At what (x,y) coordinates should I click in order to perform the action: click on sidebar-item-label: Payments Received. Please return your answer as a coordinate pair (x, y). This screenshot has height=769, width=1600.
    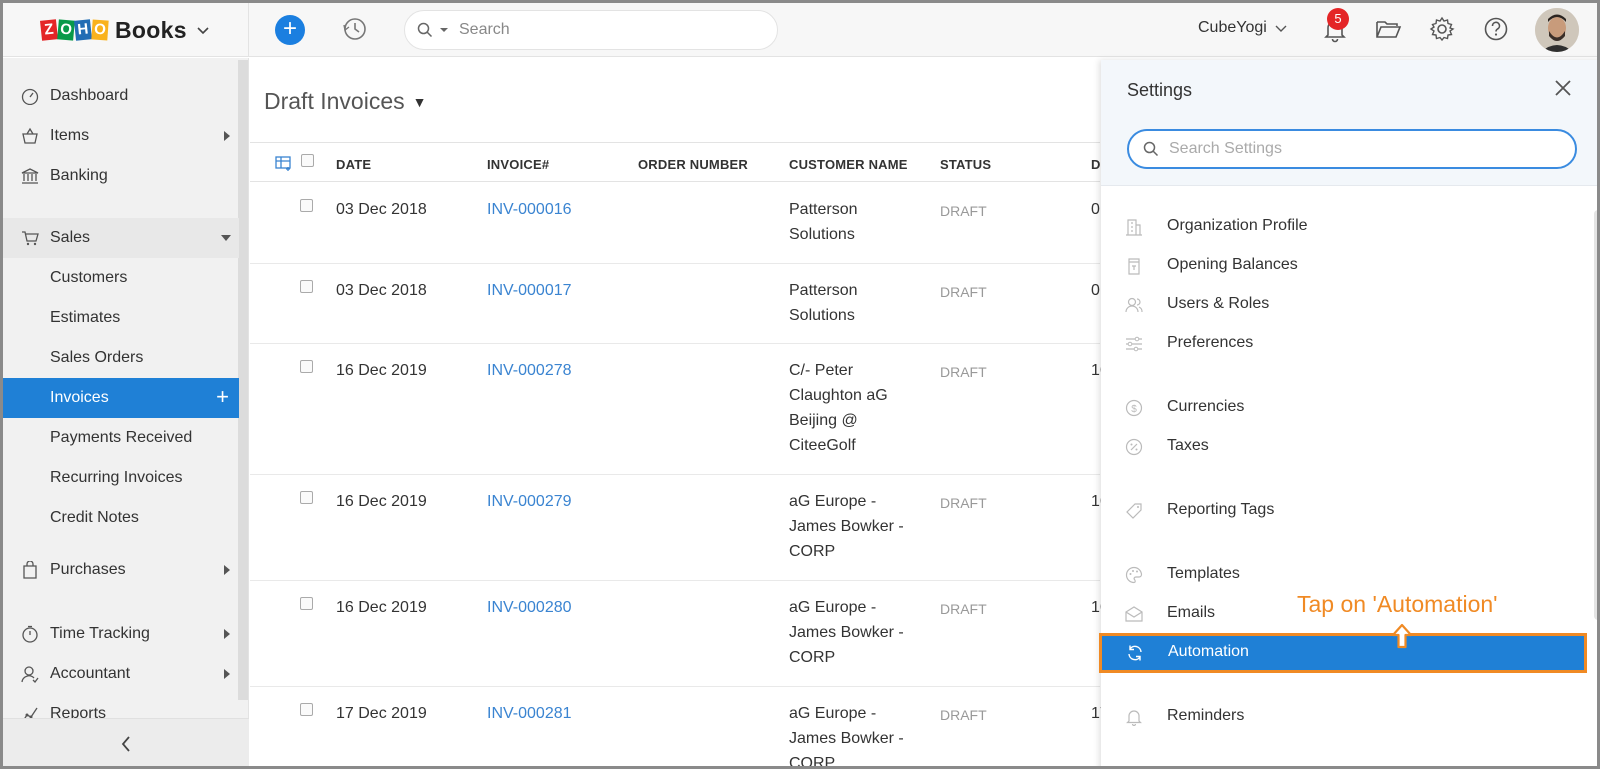
    Looking at the image, I should click on (121, 437).